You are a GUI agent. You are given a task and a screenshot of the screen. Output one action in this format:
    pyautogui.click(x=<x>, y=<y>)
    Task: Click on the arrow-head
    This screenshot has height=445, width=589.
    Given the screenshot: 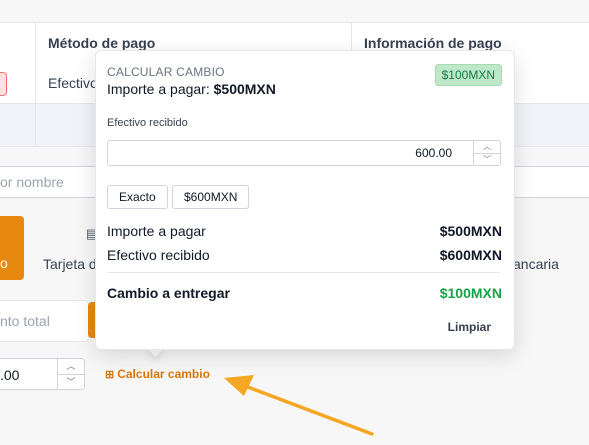 What is the action you would take?
    pyautogui.click(x=239, y=385)
    